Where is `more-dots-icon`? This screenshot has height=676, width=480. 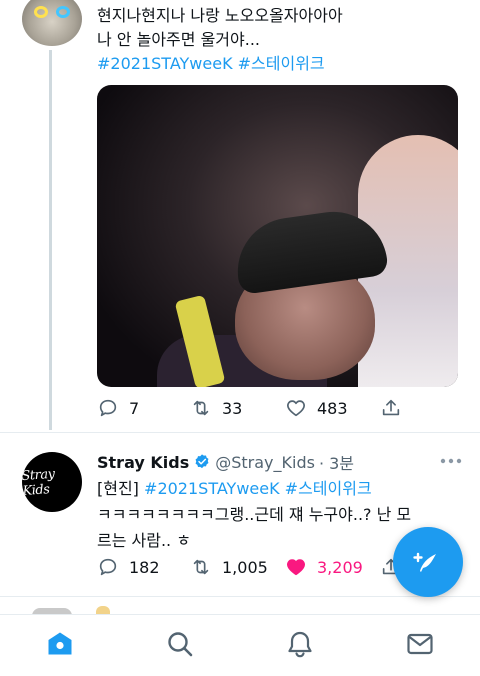
more-dots-icon is located at coordinates (451, 461).